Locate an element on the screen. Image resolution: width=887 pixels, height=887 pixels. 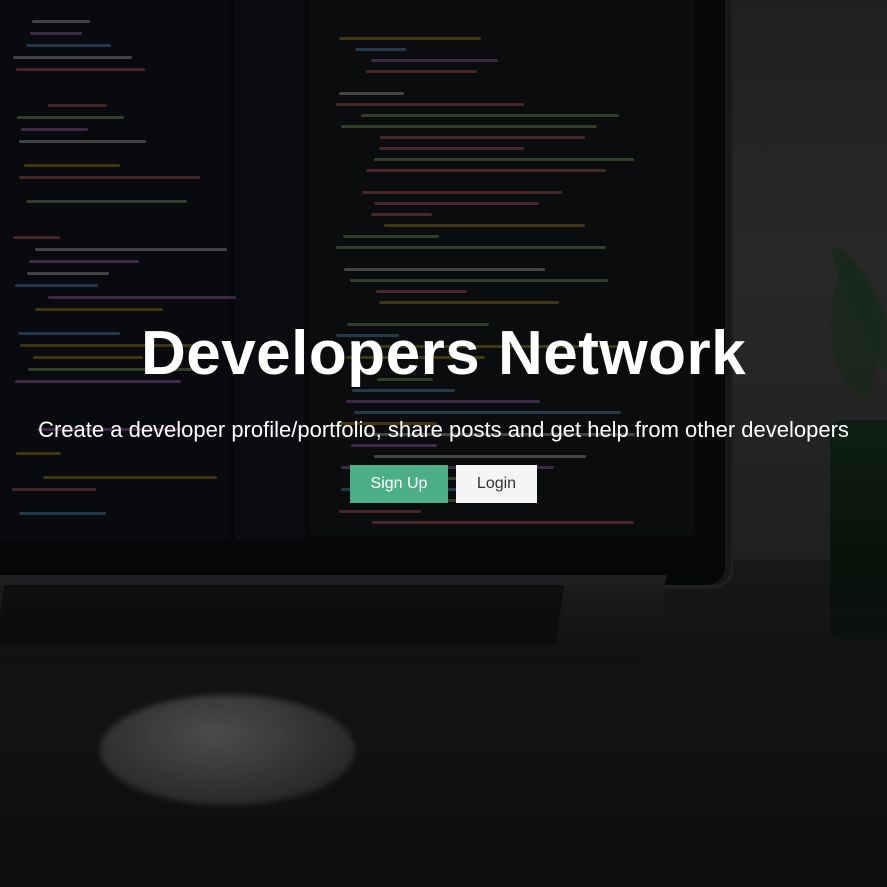
login-button: Login is located at coordinates (496, 484).